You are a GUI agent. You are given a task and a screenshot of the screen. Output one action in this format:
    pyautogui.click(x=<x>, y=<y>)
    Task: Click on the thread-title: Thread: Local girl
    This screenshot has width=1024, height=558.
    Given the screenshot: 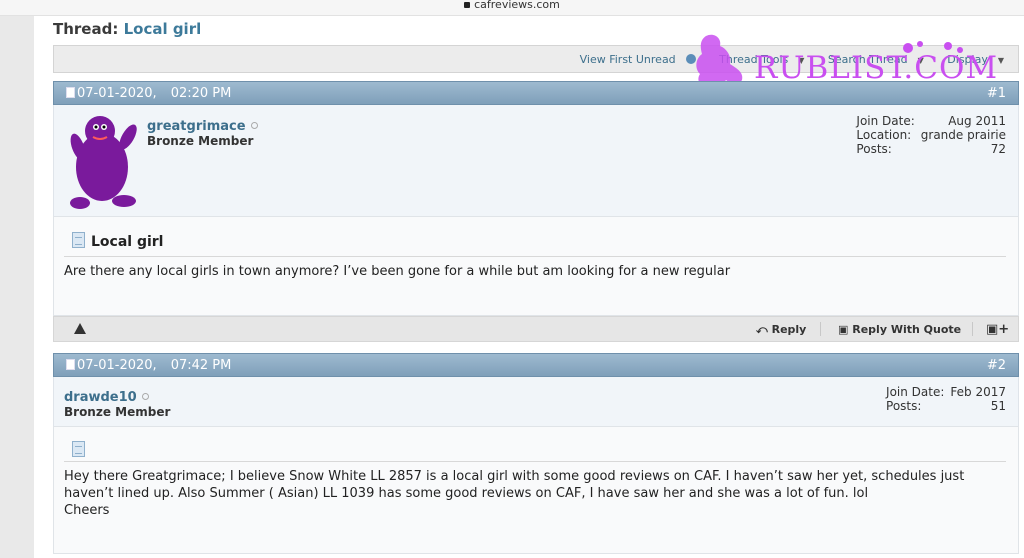 What is the action you would take?
    pyautogui.click(x=127, y=29)
    